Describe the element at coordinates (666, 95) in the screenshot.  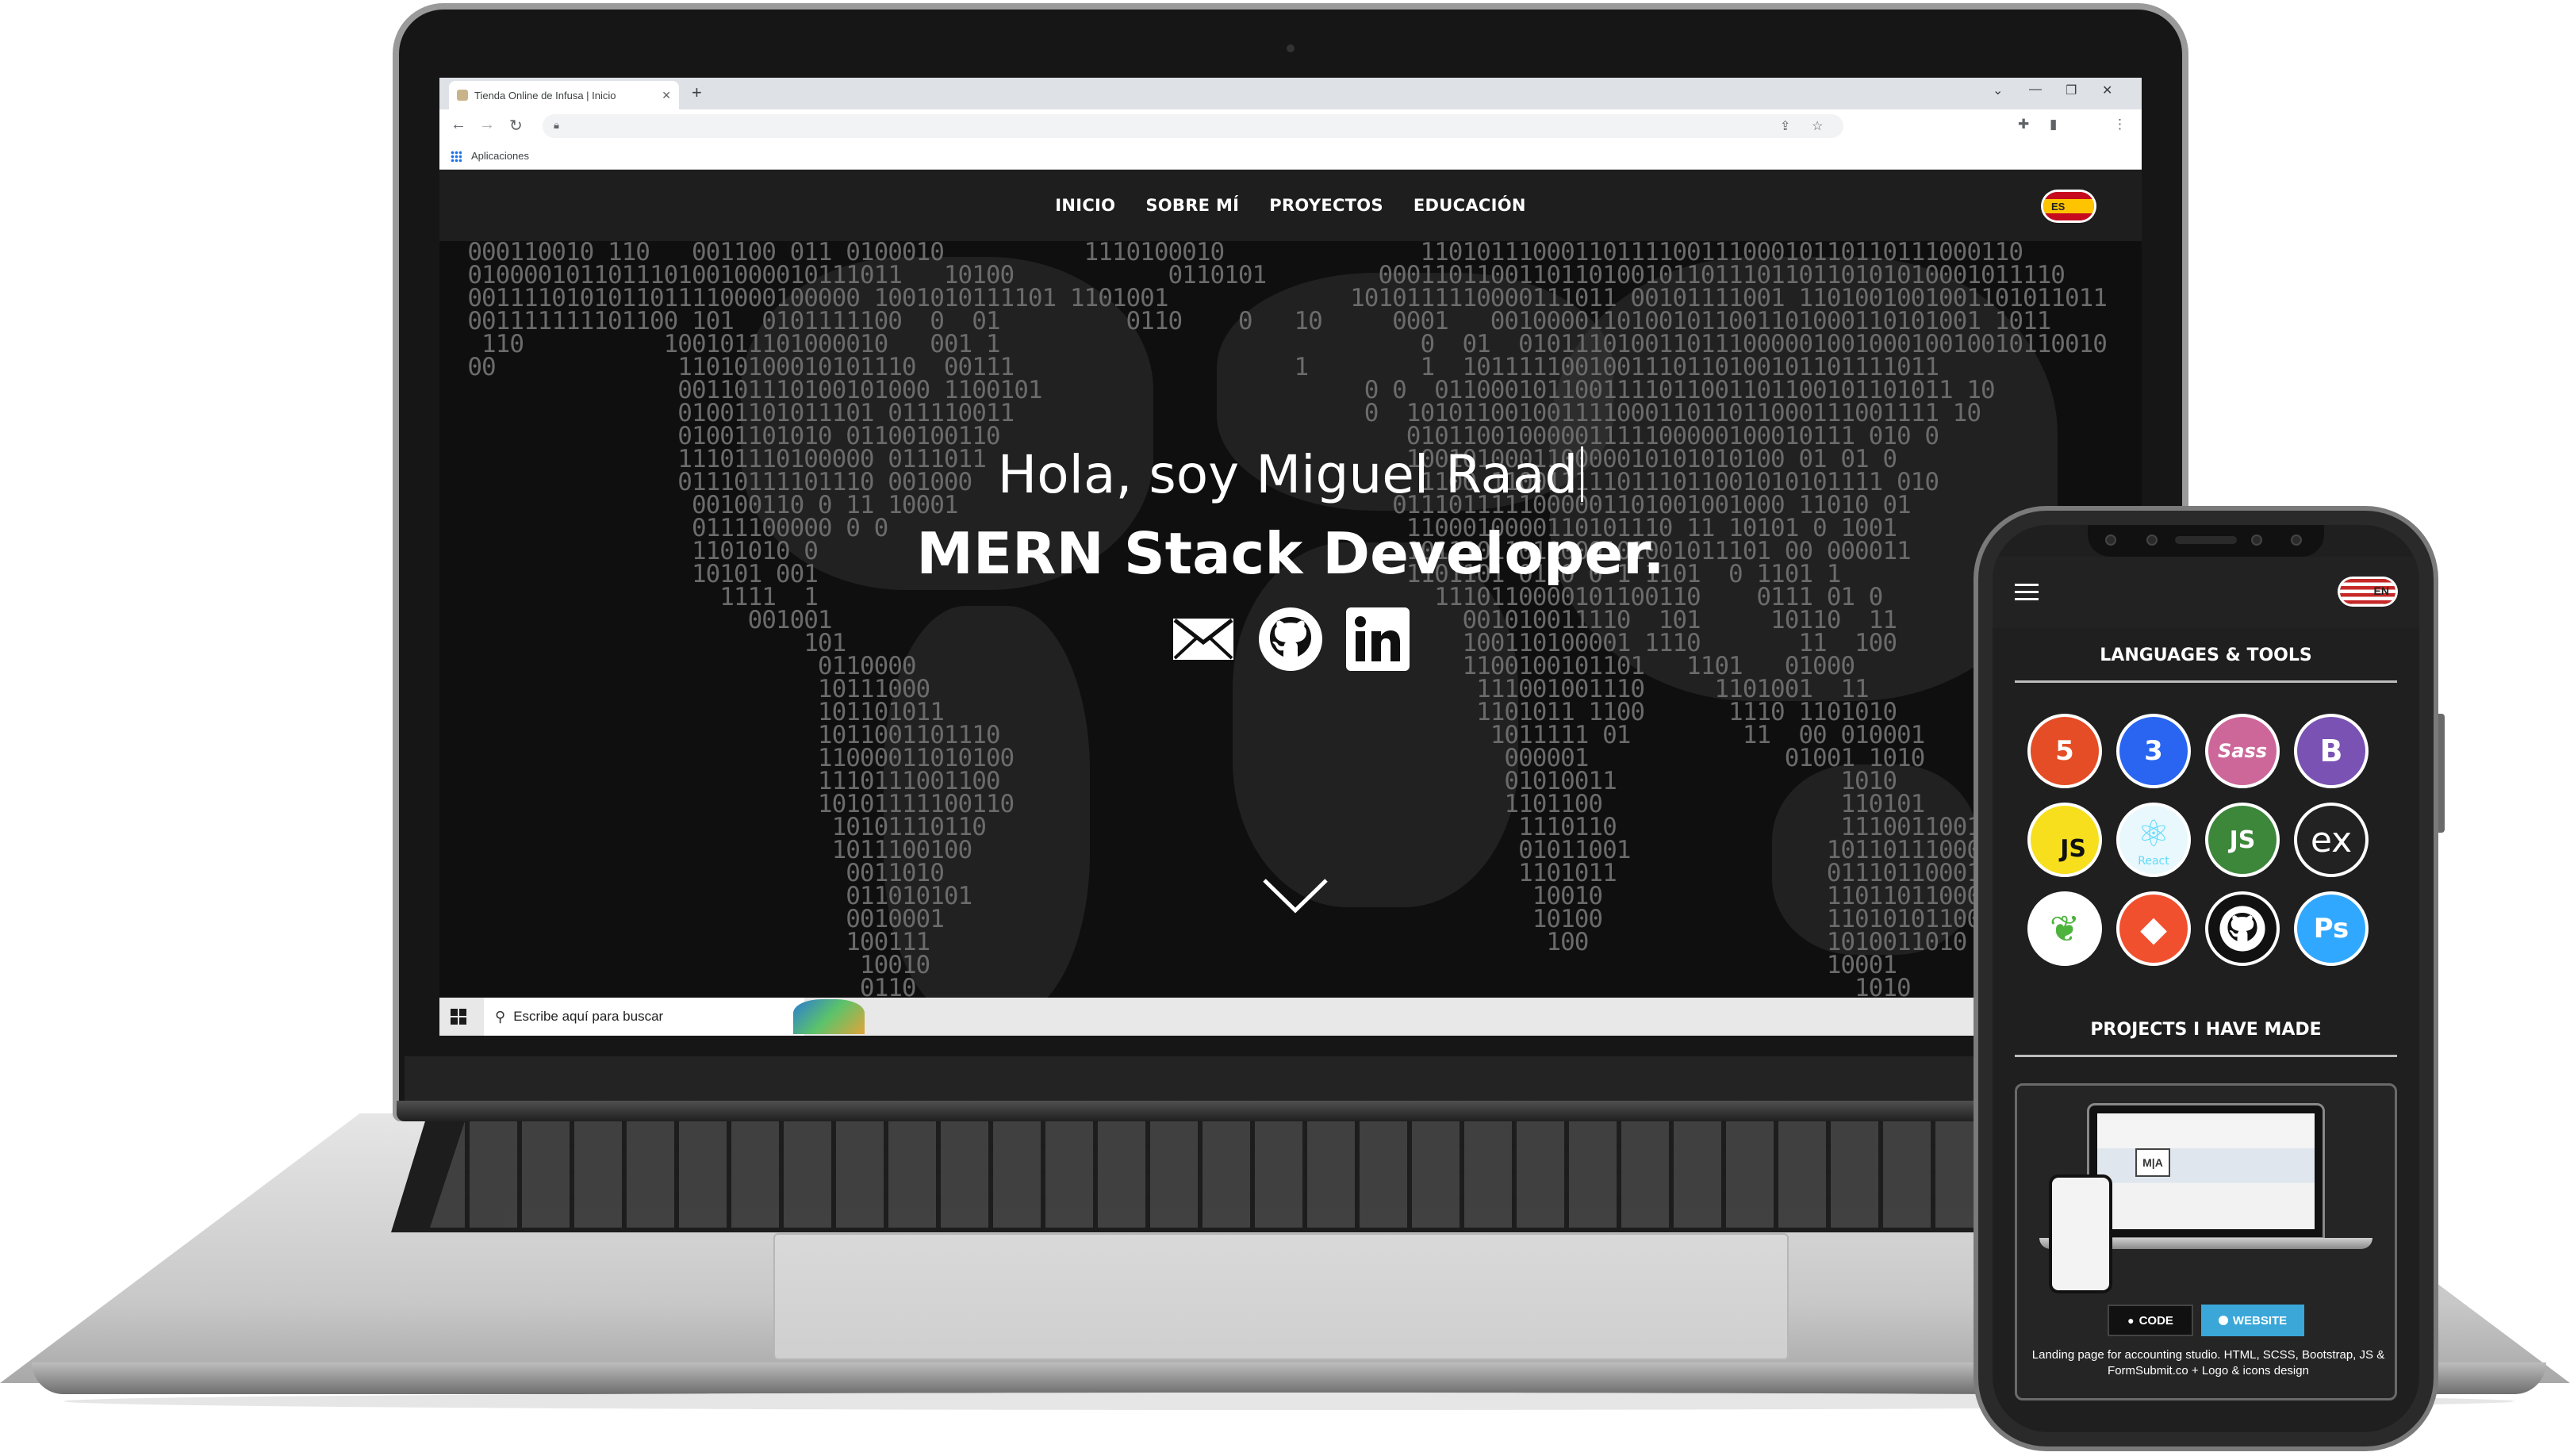
I see `close-tab-icon: ✕` at that location.